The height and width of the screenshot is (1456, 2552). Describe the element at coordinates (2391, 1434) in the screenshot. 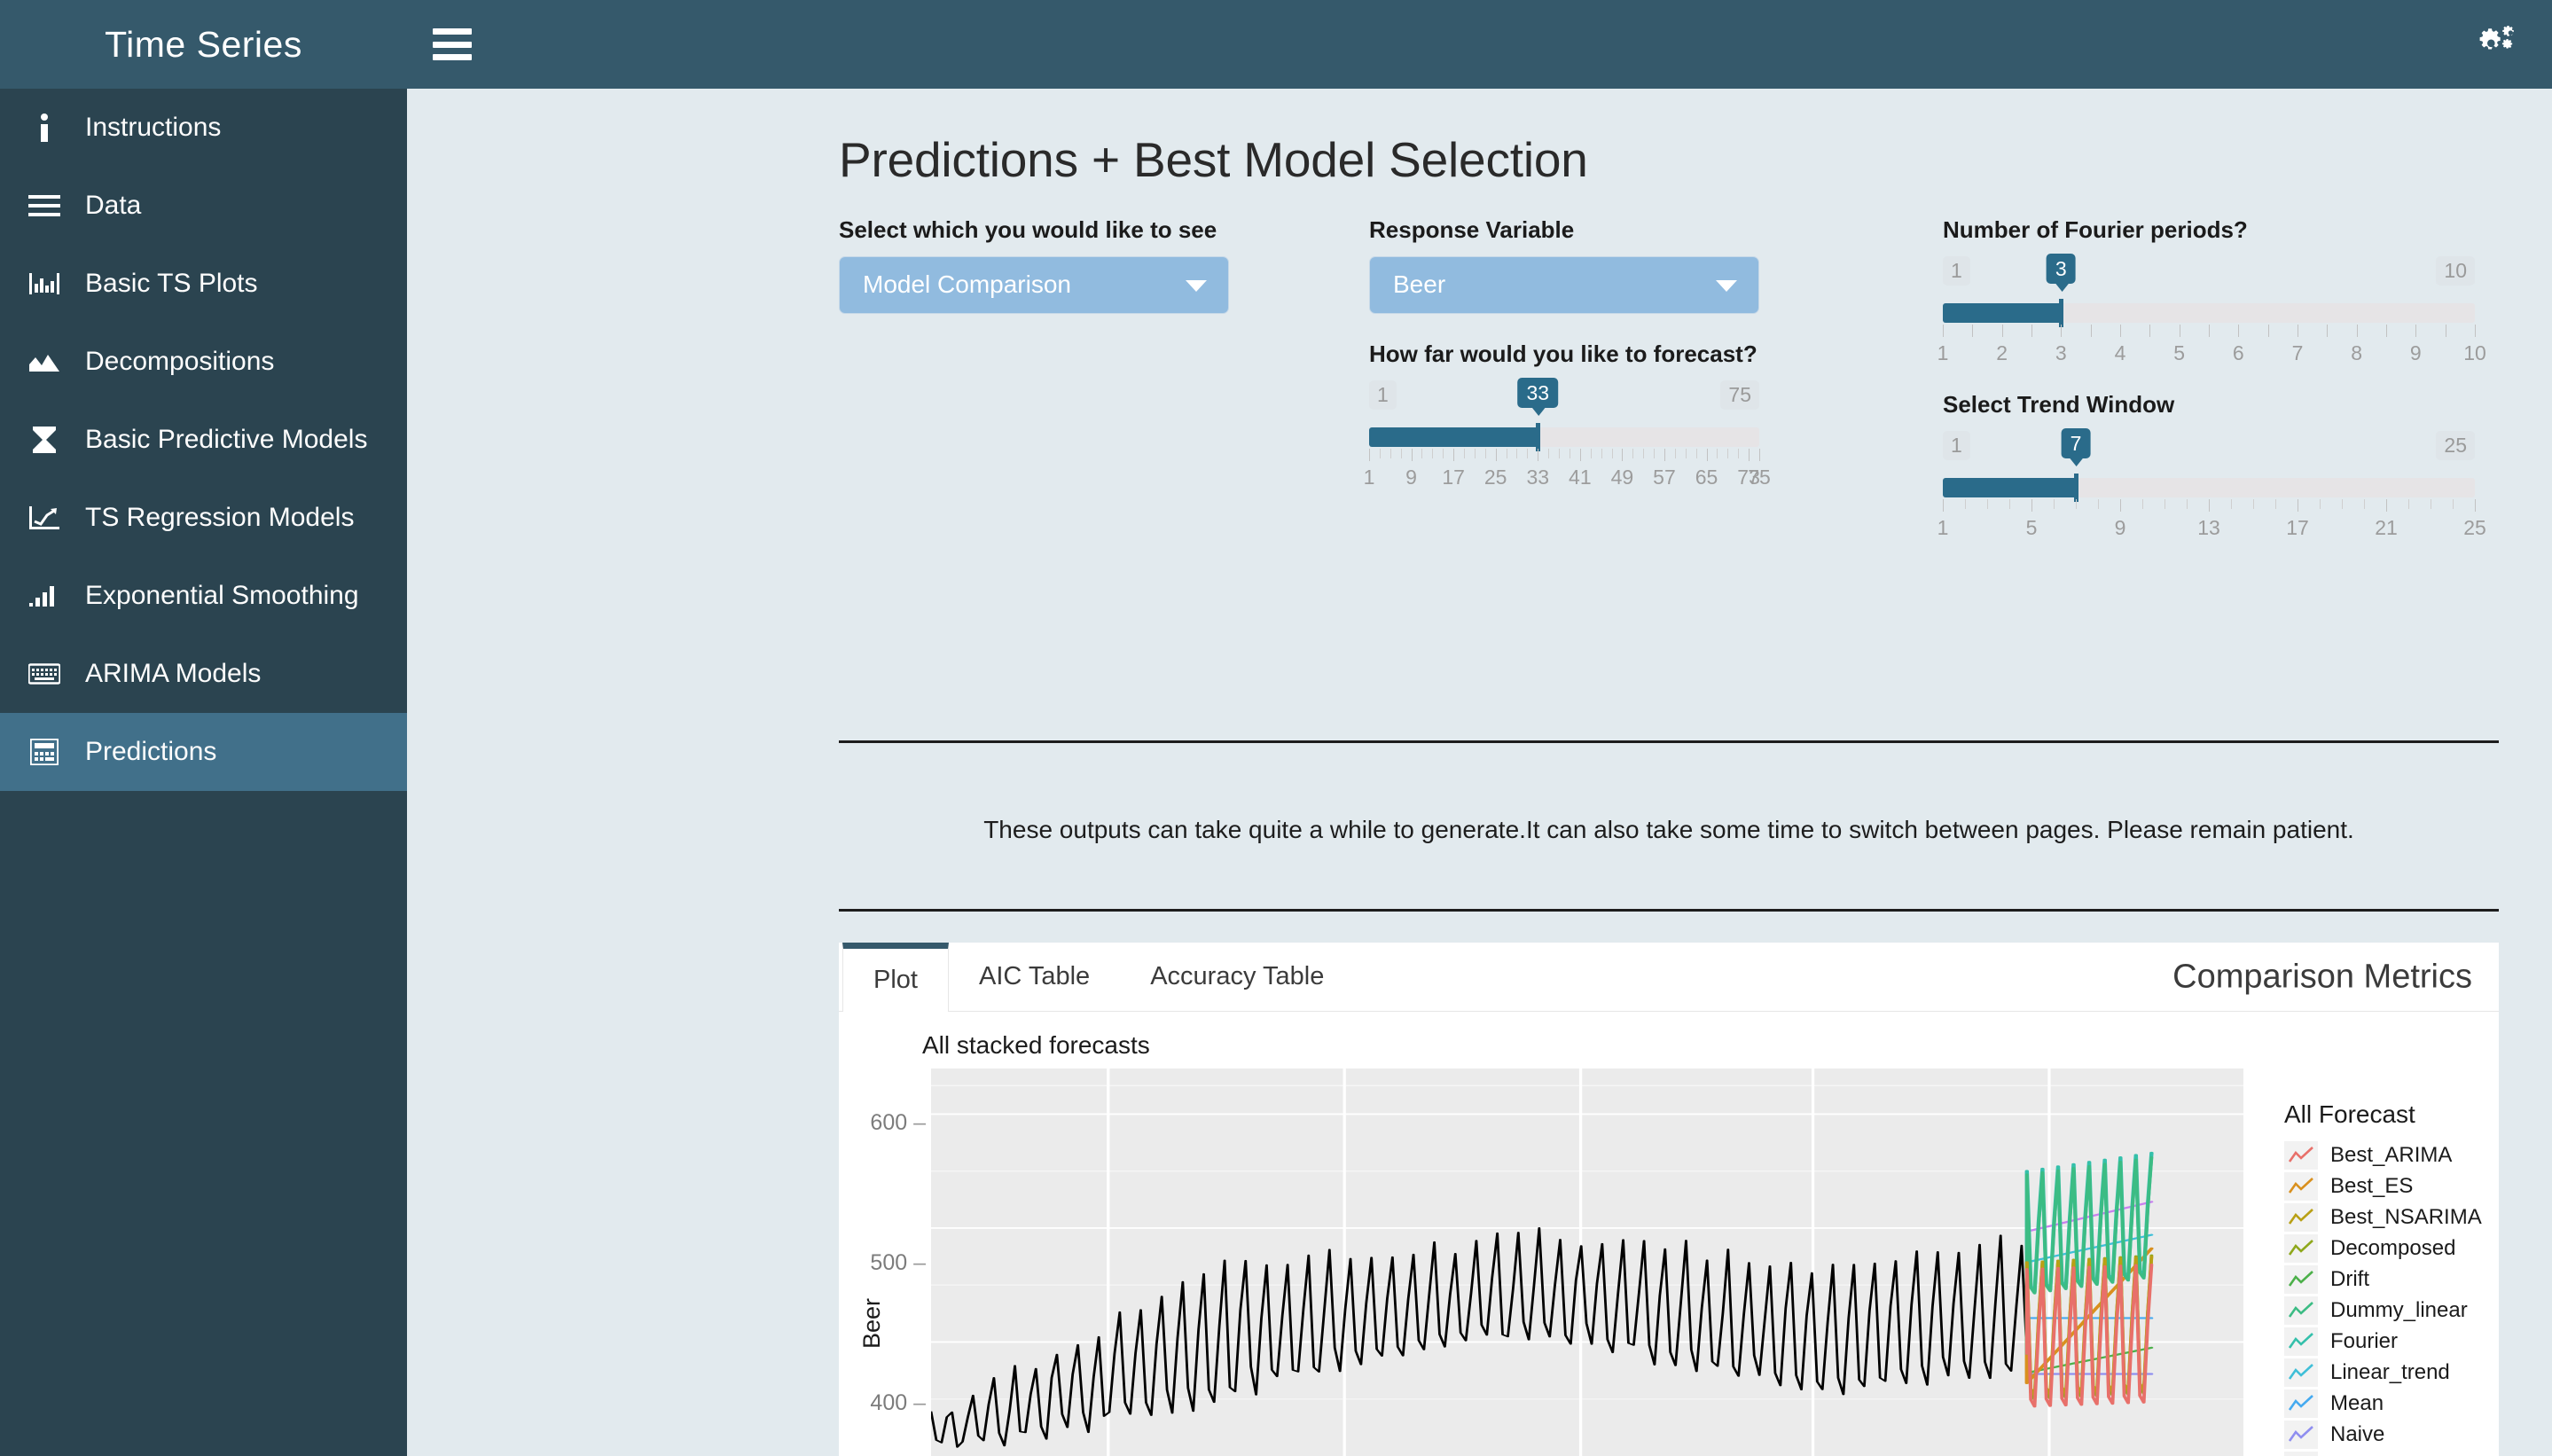

I see `legend-item: Naive` at that location.